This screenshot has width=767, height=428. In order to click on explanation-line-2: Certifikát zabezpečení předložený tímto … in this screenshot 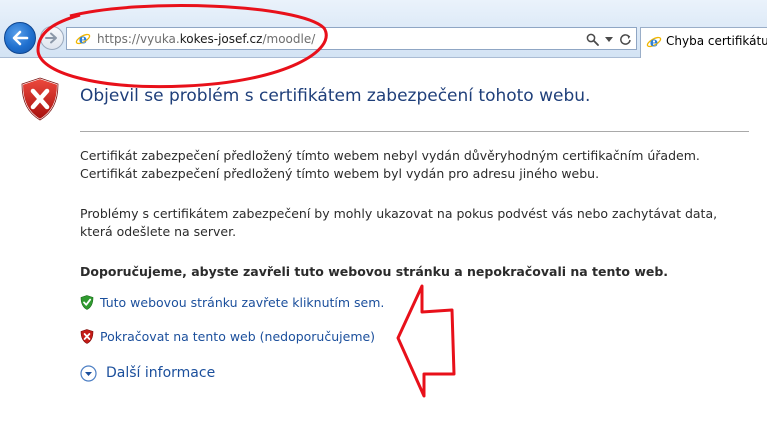, I will do `click(340, 173)`.